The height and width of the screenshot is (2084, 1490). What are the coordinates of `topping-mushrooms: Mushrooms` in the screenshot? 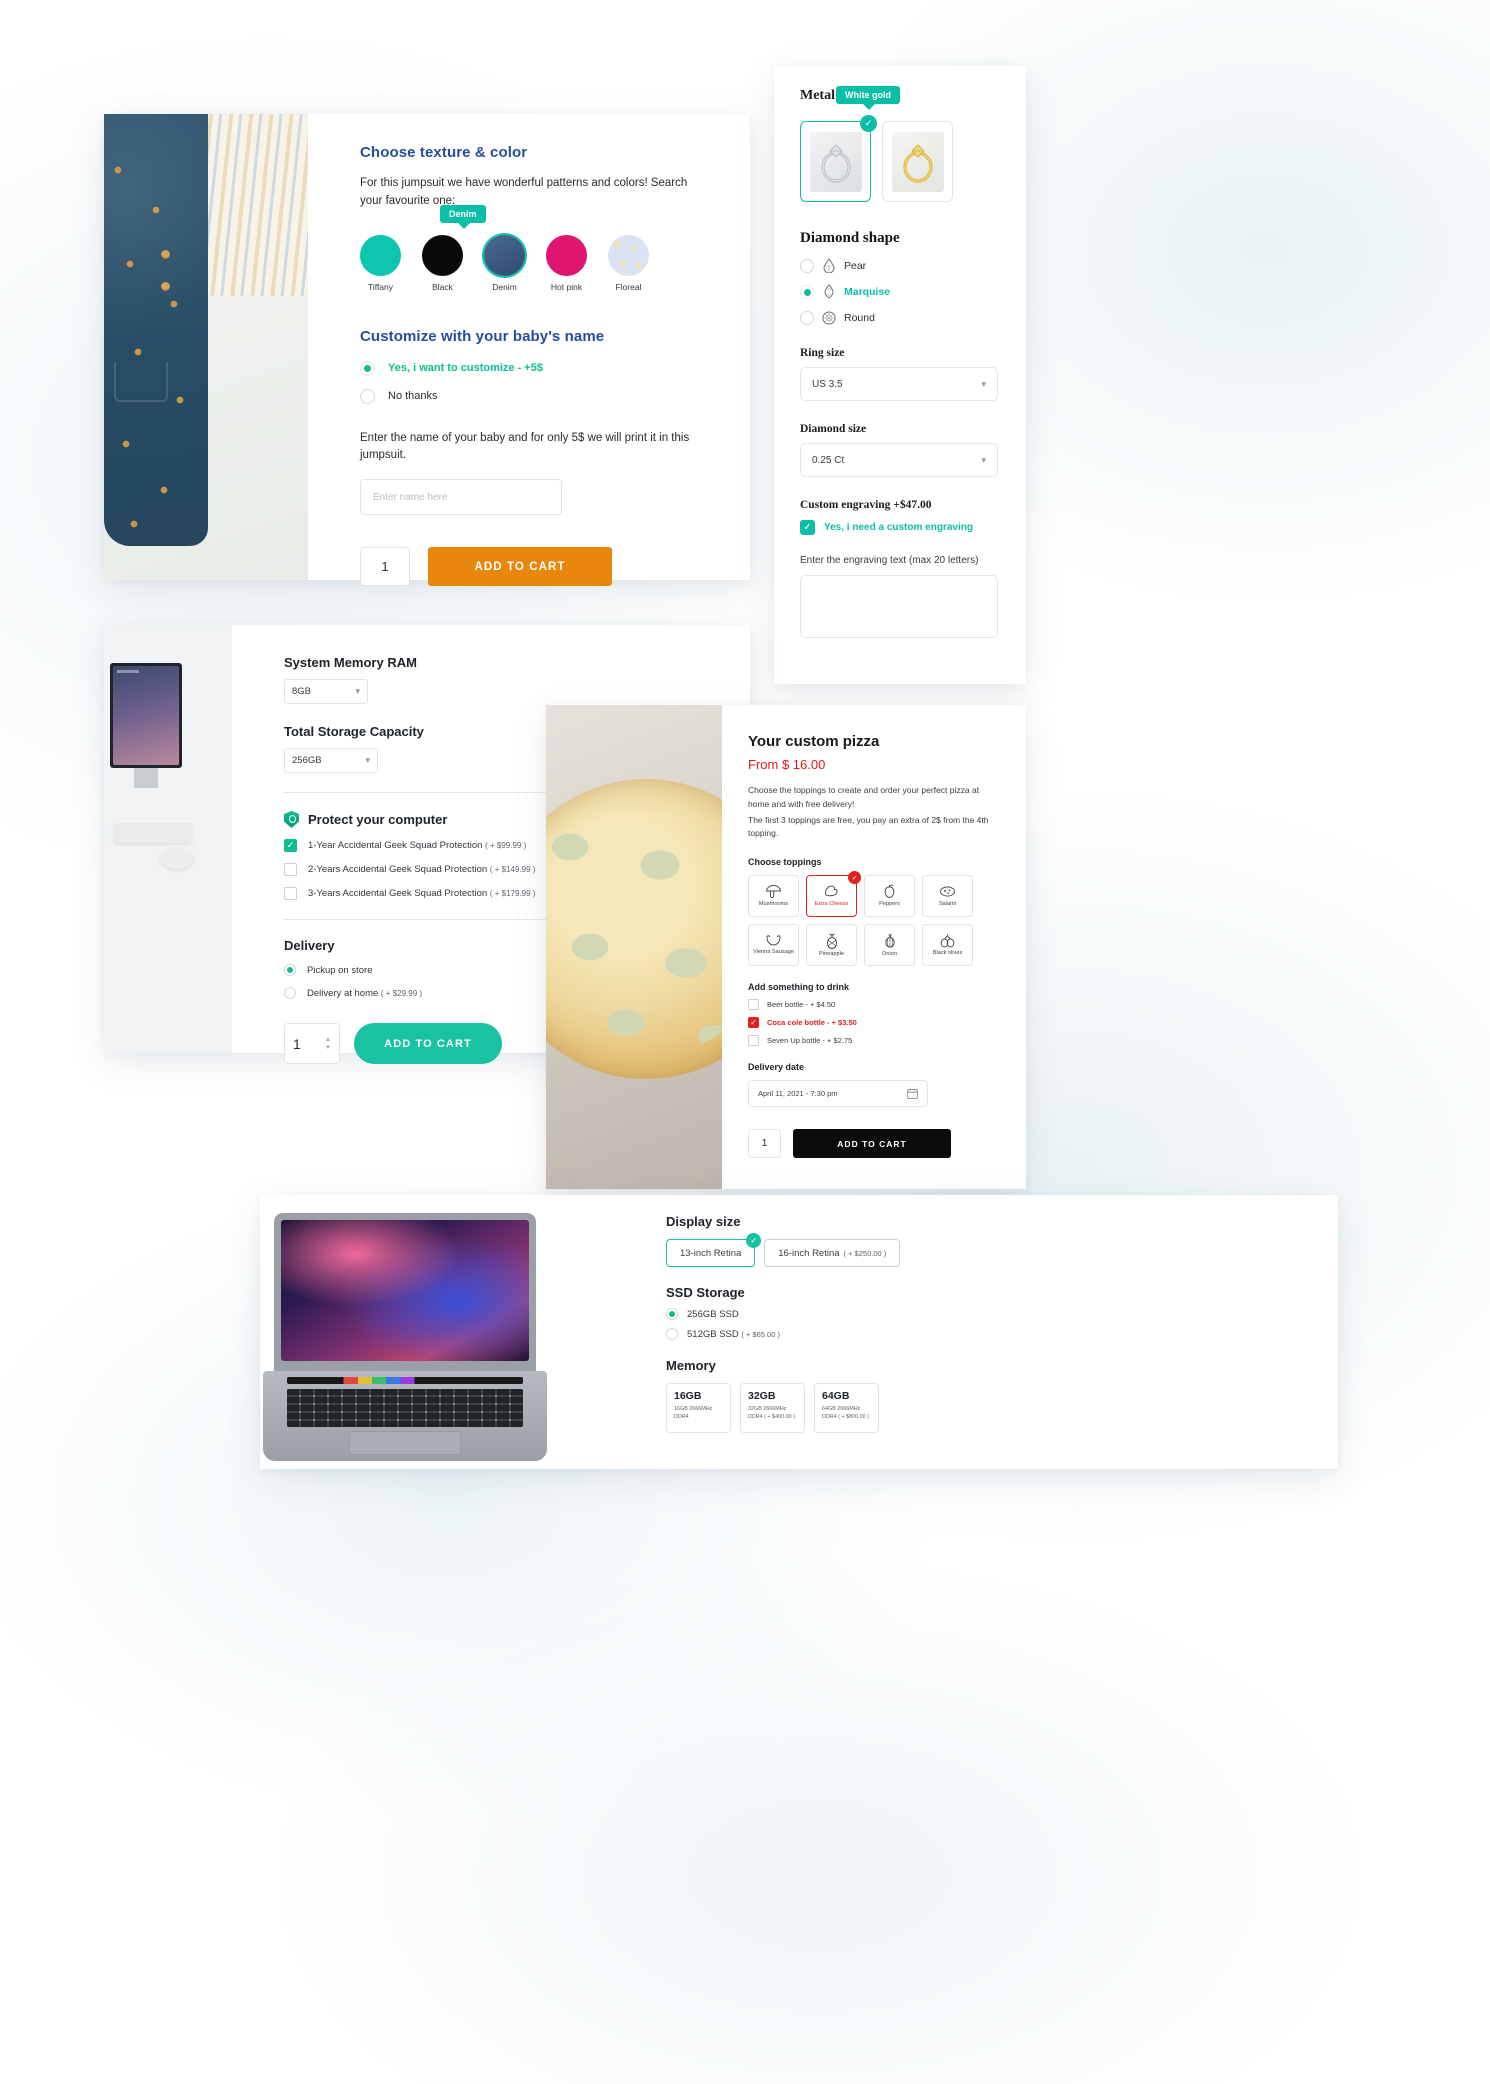 It's located at (773, 896).